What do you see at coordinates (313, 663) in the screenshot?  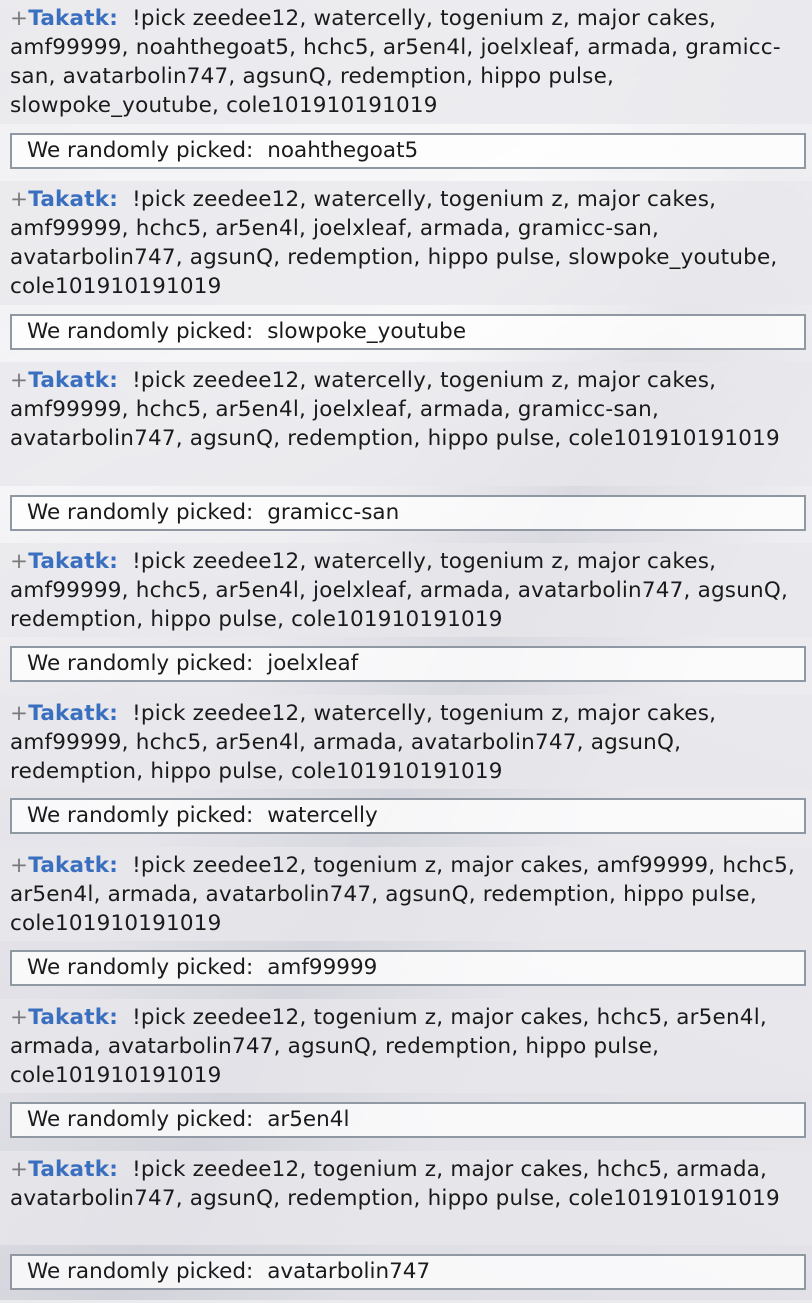 I see `picked-name: joelxleaf` at bounding box center [313, 663].